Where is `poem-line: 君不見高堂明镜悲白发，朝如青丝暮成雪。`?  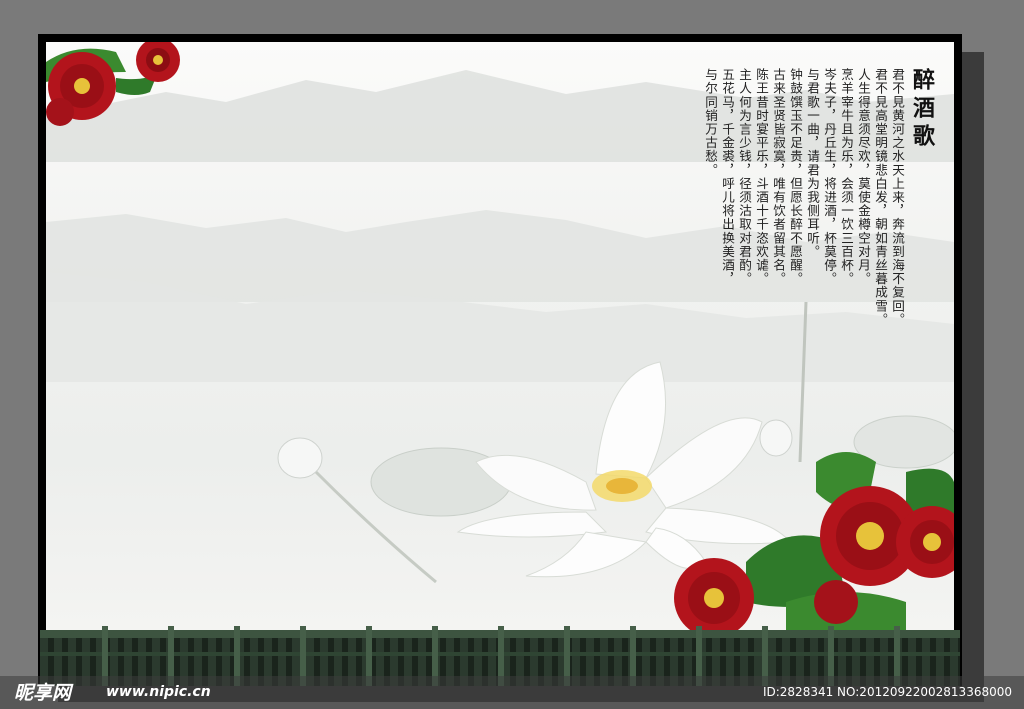 poem-line: 君不見高堂明镜悲白发，朝如青丝暮成雪。 is located at coordinates (880, 197).